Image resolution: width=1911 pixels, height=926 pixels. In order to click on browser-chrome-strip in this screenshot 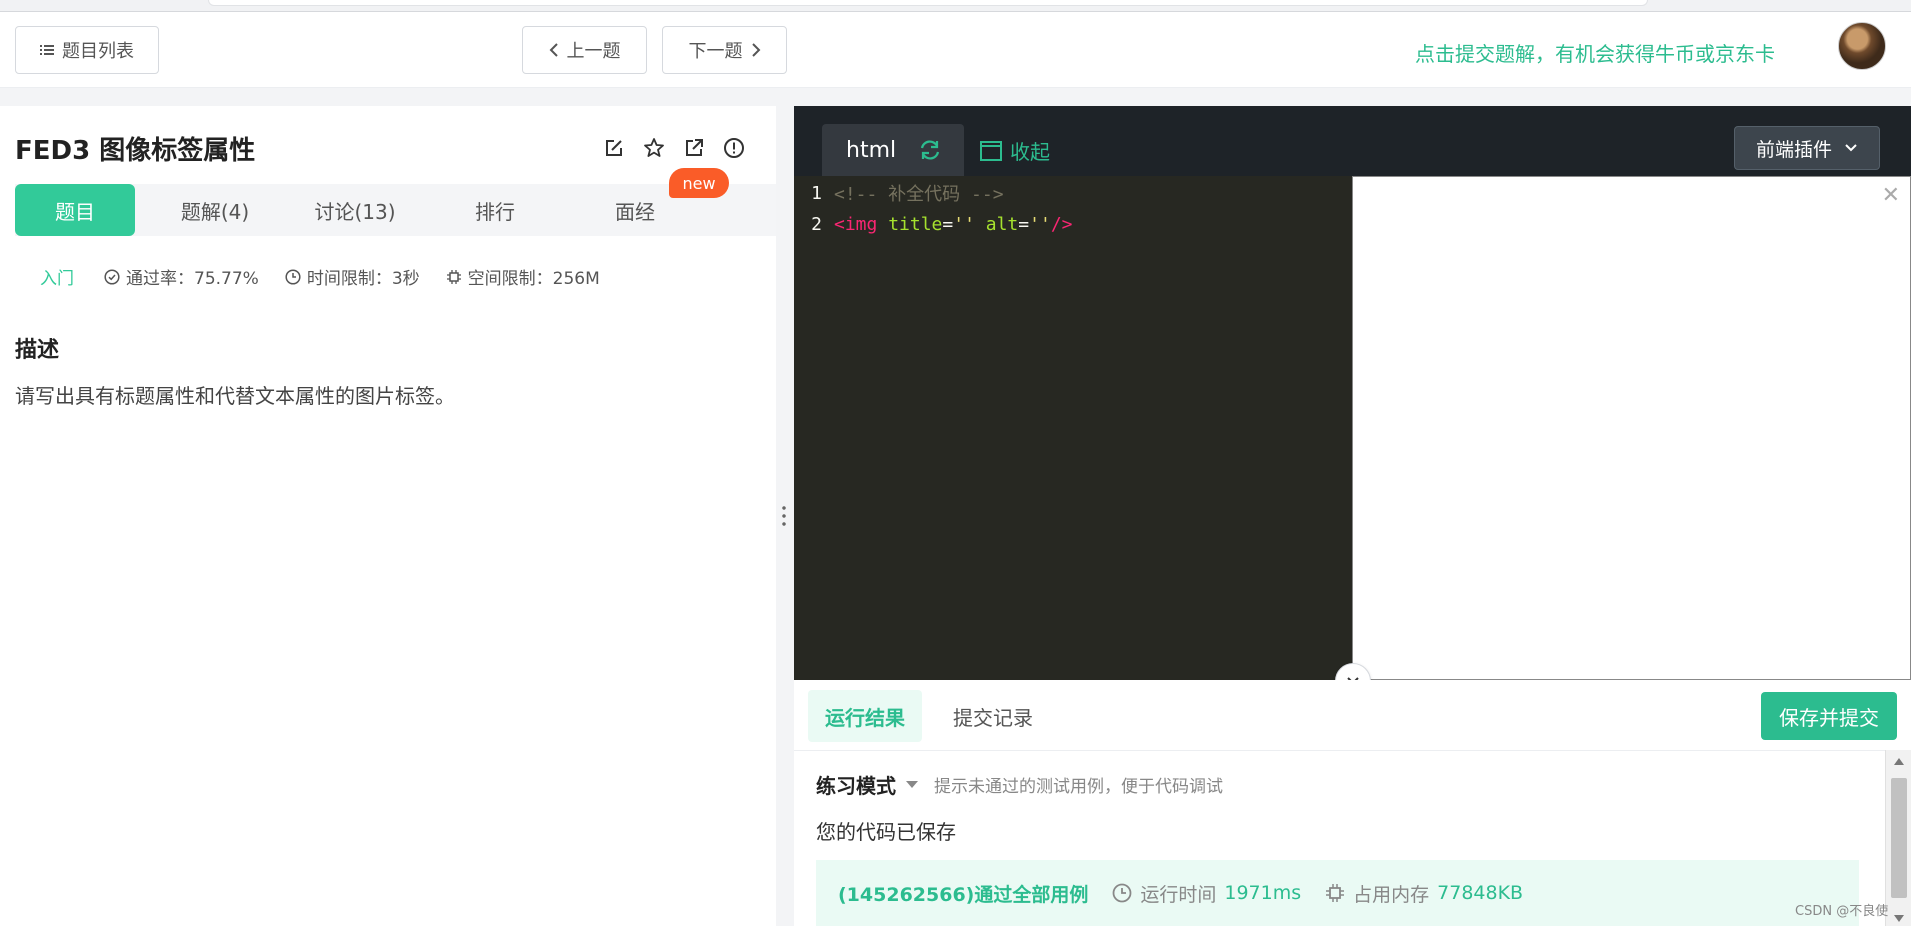, I will do `click(955, 6)`.